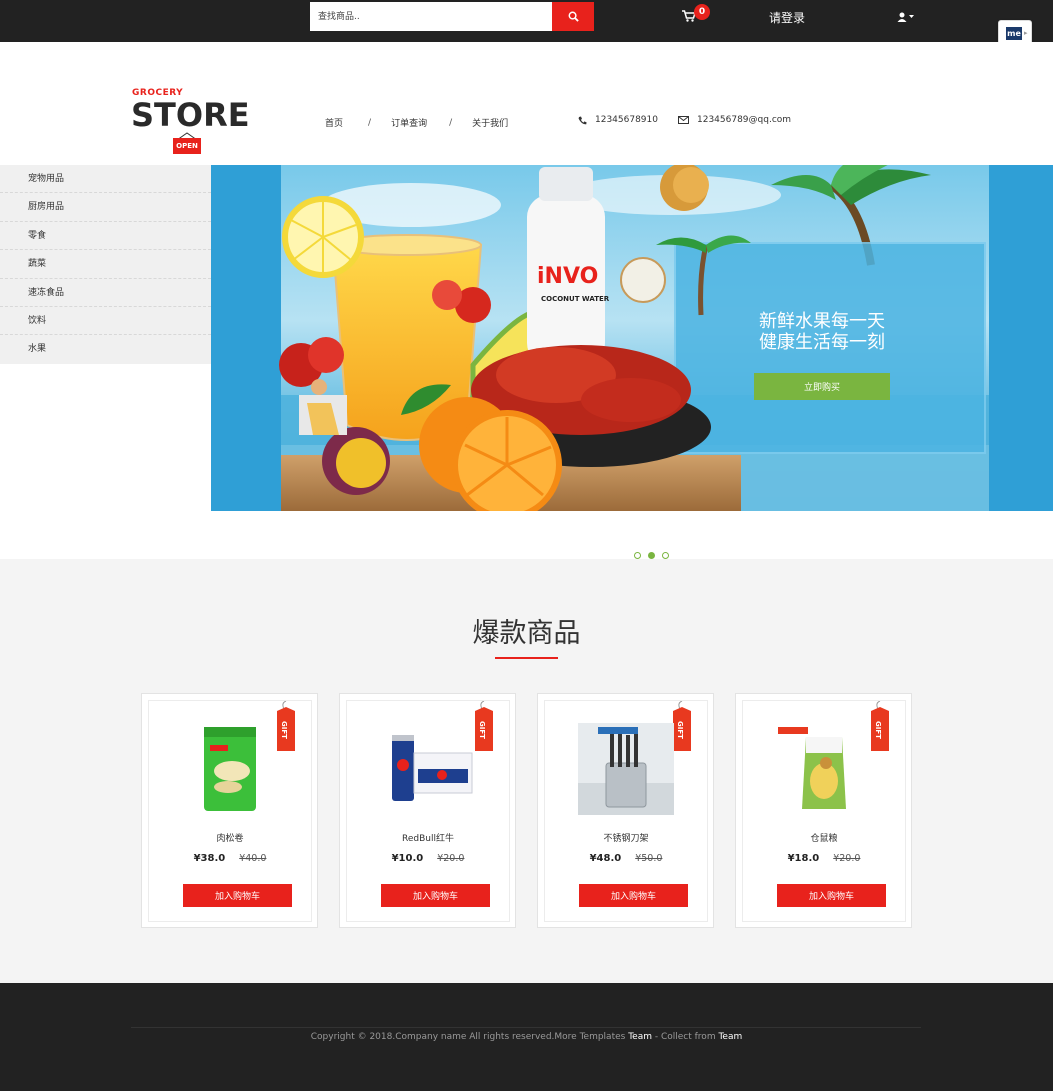 This screenshot has width=1053, height=1091. I want to click on buy-now-button: 立即购买, so click(822, 386).